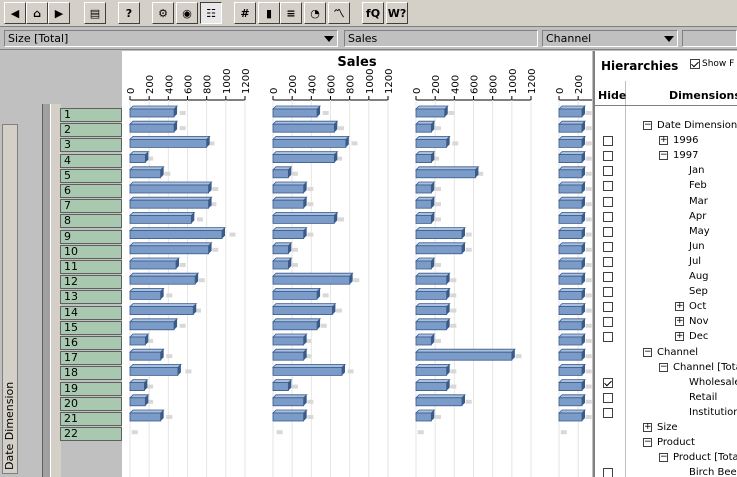  Describe the element at coordinates (666, 428) in the screenshot. I see `hierarchy-item: + Size` at that location.